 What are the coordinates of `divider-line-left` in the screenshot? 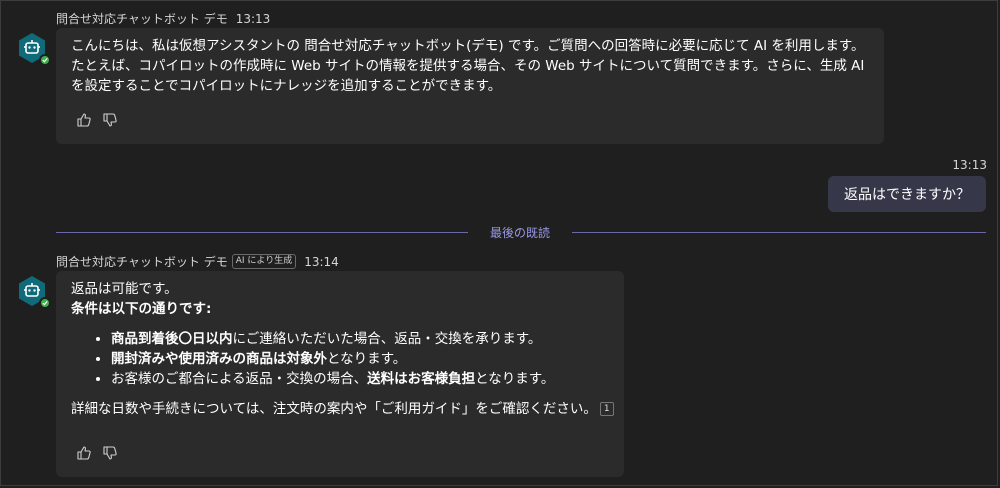 It's located at (262, 232).